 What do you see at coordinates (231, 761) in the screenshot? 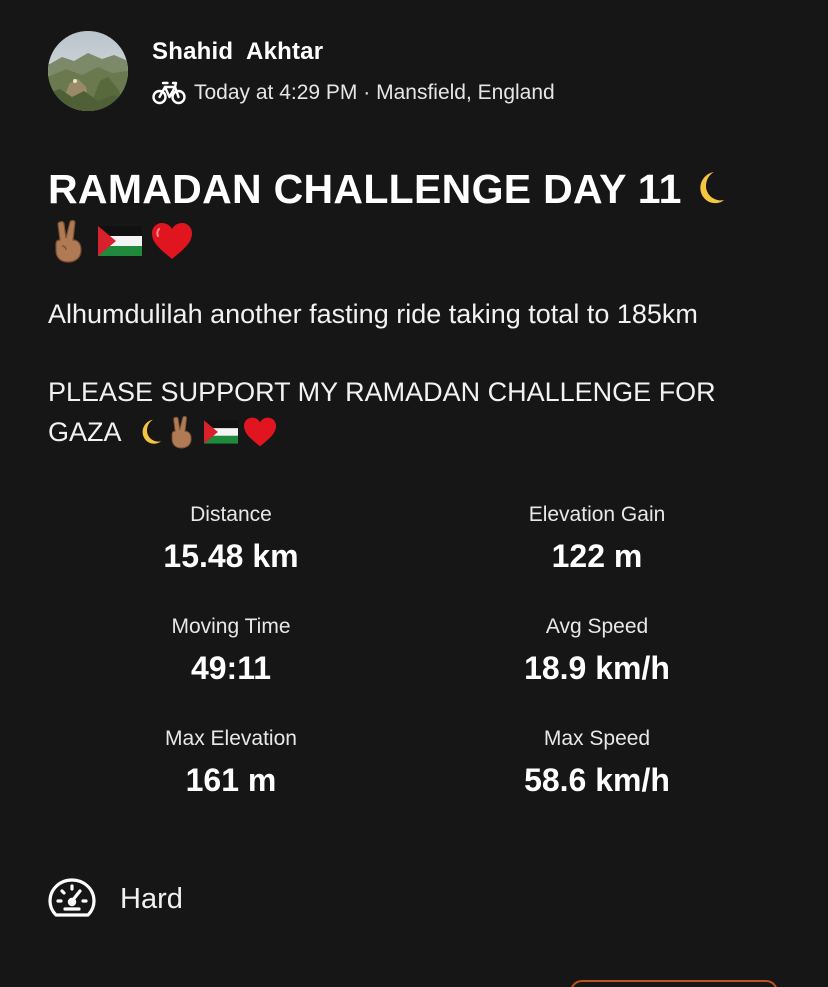
I see `stat-max-elevation: Max Elevation 161 m` at bounding box center [231, 761].